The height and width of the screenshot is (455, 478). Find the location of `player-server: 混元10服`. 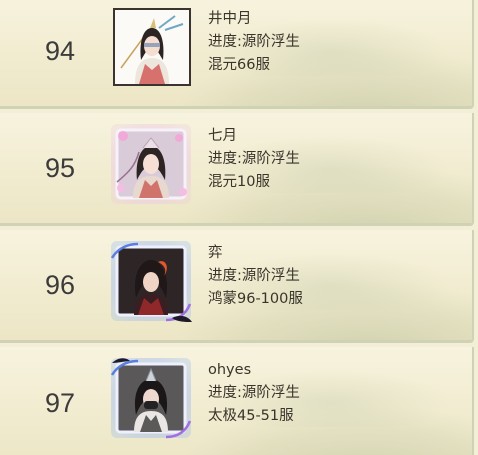

player-server: 混元10服 is located at coordinates (239, 182).